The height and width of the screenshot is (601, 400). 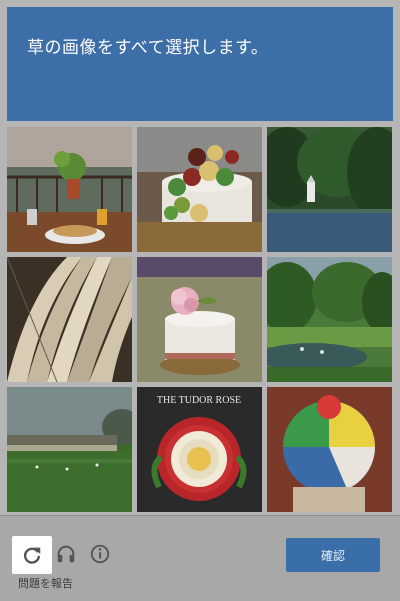 I want to click on info-icon, so click(x=100, y=554).